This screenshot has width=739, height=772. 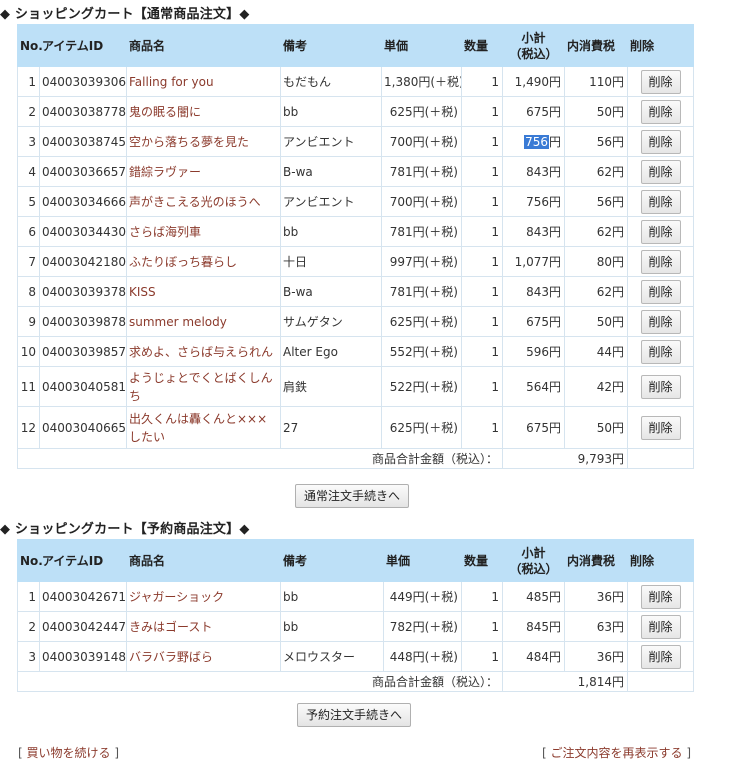 What do you see at coordinates (203, 261) in the screenshot?
I see `row-item-name-link: ふたりぼっち暮らし` at bounding box center [203, 261].